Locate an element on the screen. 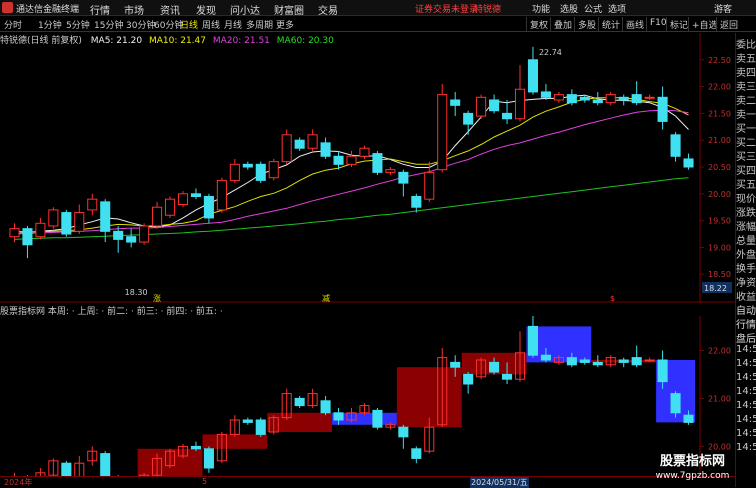 The width and height of the screenshot is (756, 488). draw-line-button: 画线 is located at coordinates (634, 24).